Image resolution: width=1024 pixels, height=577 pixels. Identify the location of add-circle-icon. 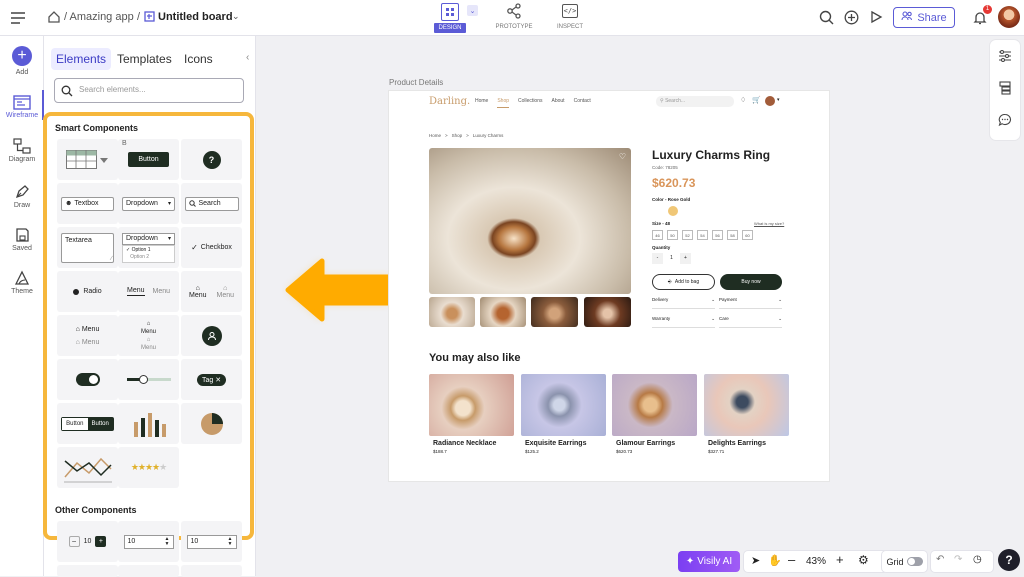
(851, 17).